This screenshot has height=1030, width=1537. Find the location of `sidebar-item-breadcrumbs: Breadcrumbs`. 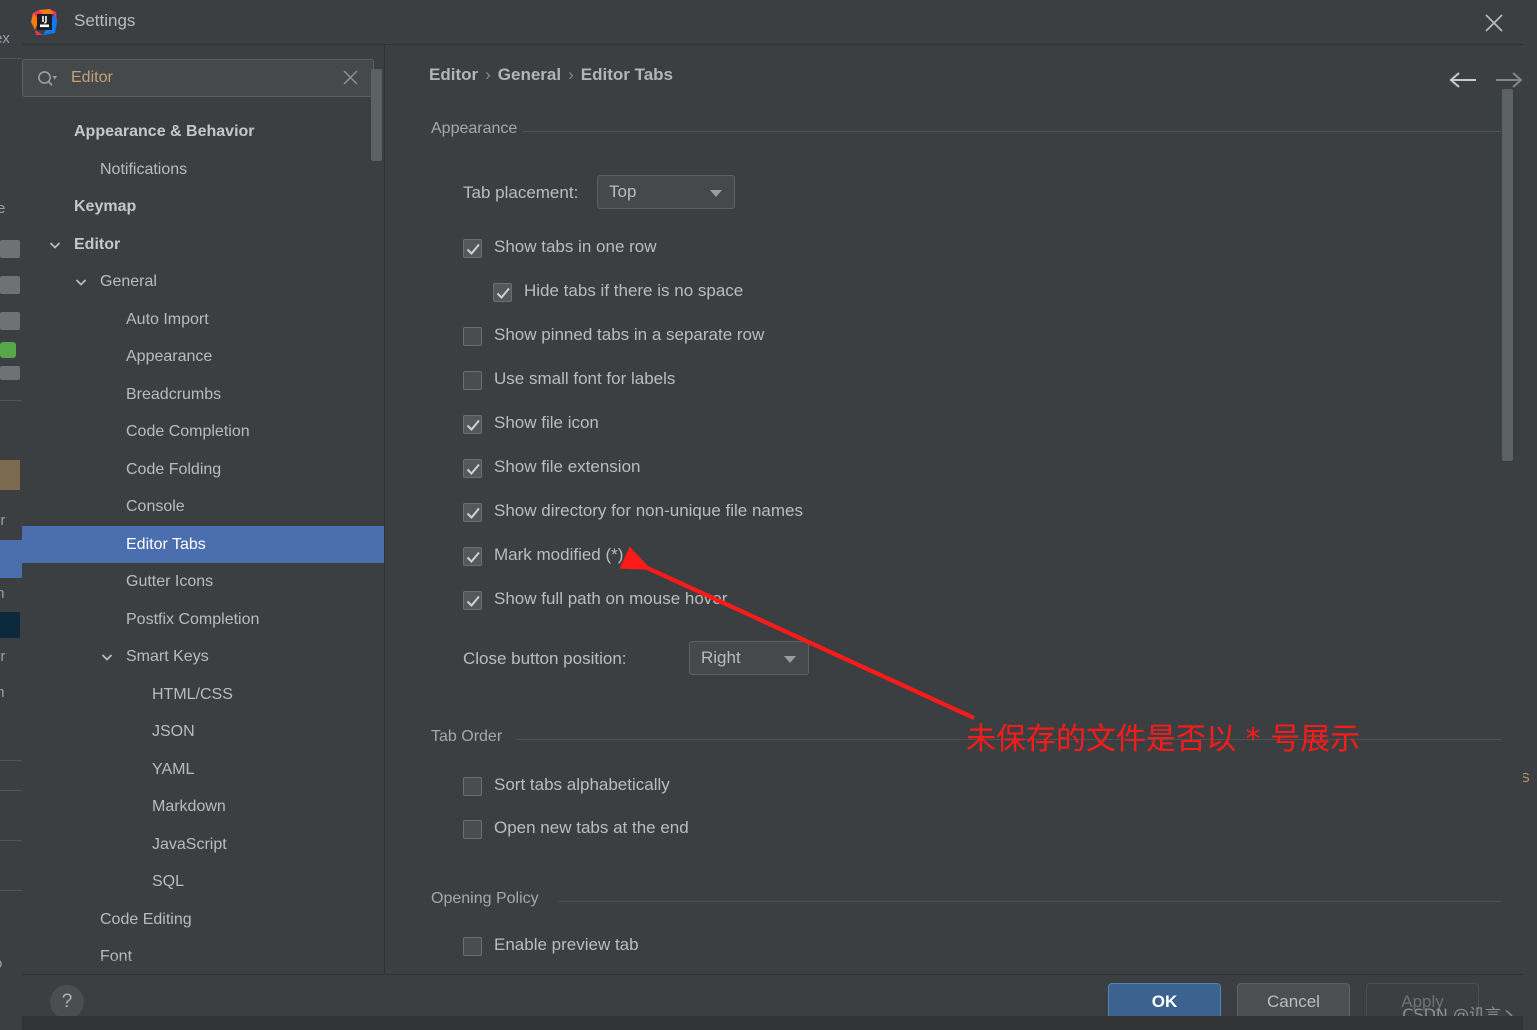

sidebar-item-breadcrumbs: Breadcrumbs is located at coordinates (203, 395).